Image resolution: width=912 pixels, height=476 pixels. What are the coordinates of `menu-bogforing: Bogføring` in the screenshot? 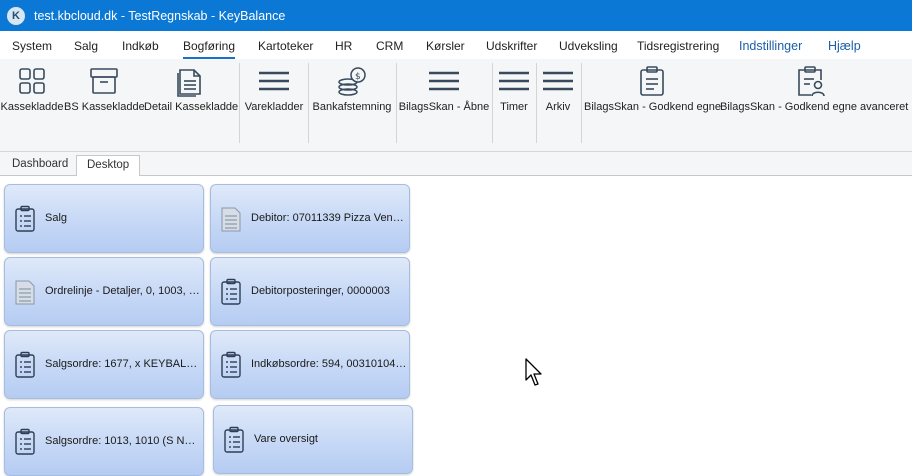 It's located at (209, 49).